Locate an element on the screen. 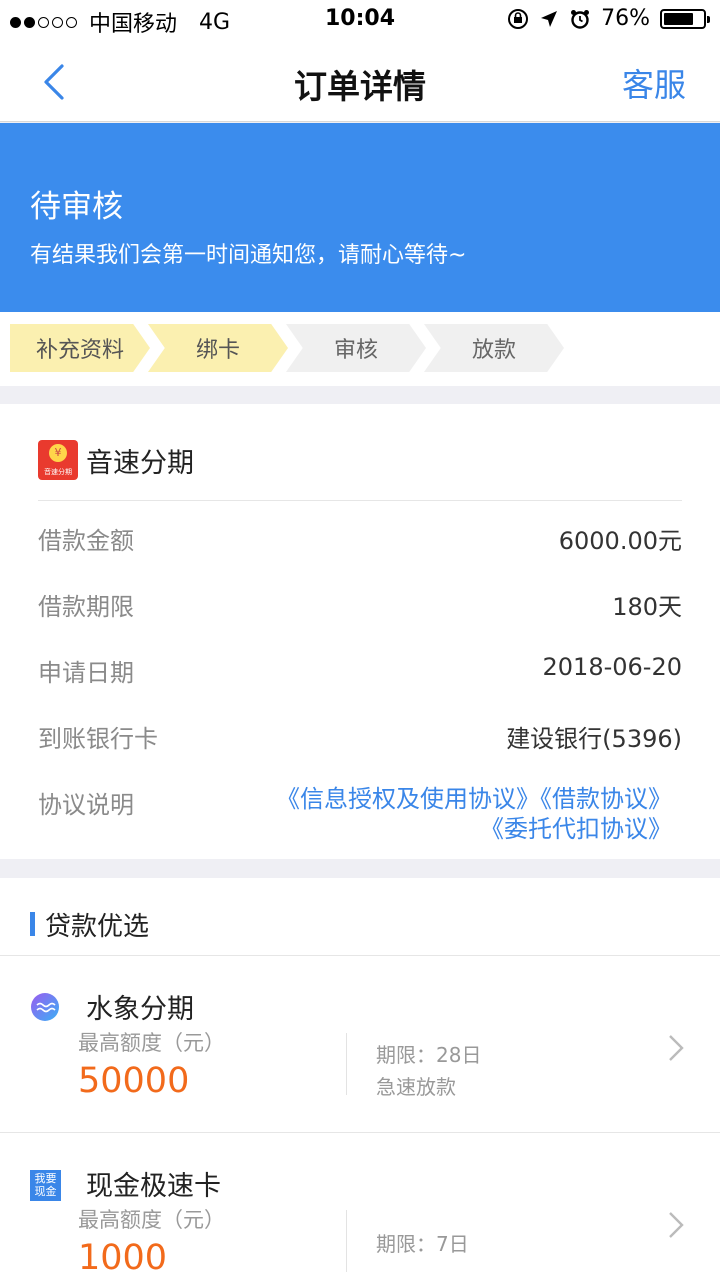  customer-service-button: 客服 is located at coordinates (654, 83).